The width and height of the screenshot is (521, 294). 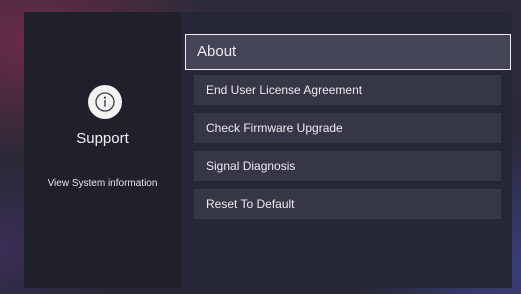 What do you see at coordinates (102, 138) in the screenshot?
I see `sidebar-title: Support` at bounding box center [102, 138].